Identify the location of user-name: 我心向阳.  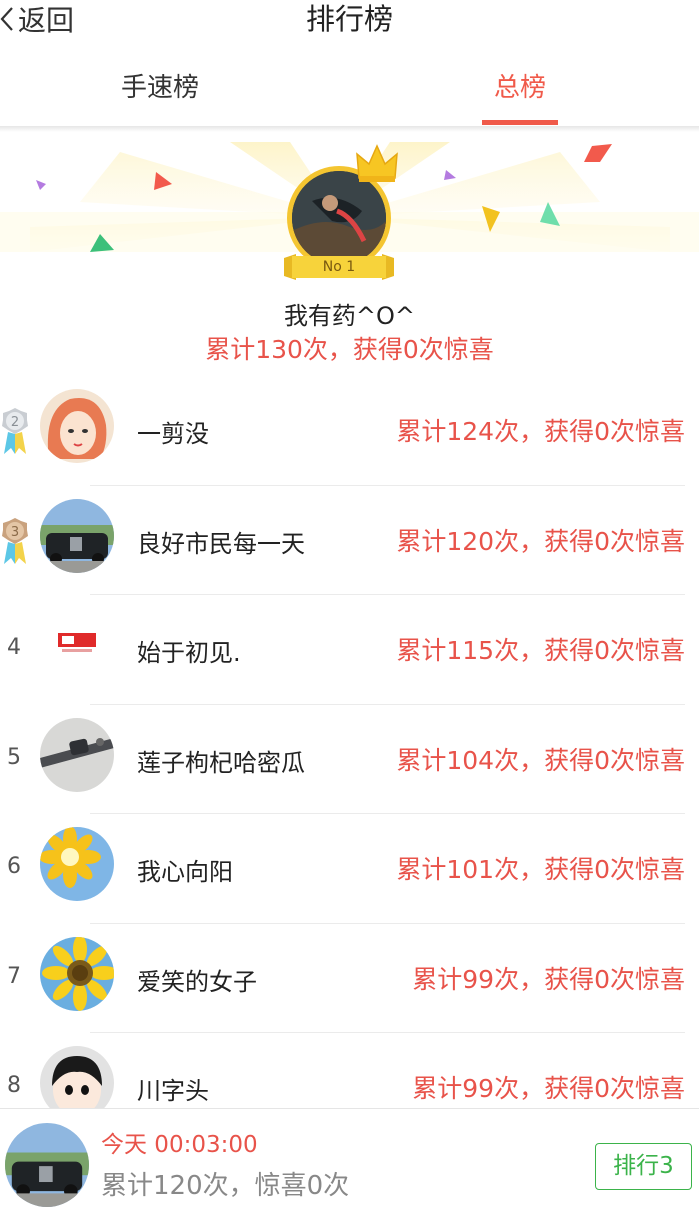
(185, 872).